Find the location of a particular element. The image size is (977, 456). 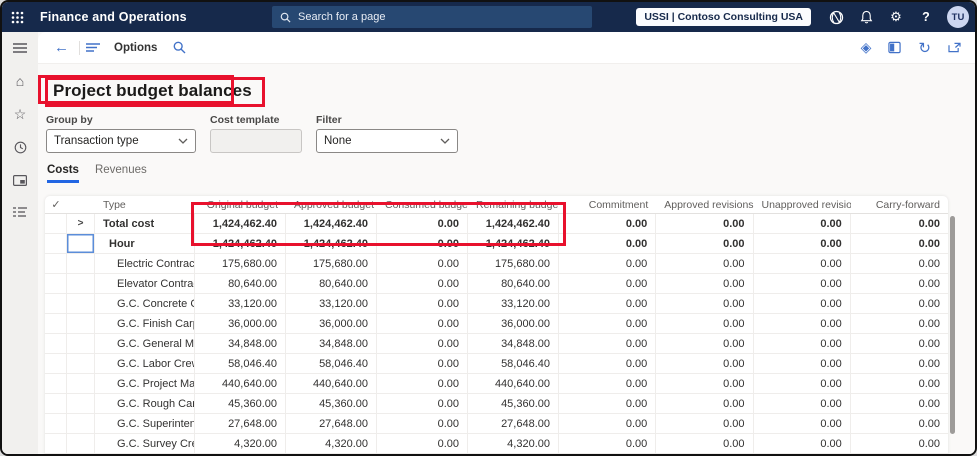

copilot-icon is located at coordinates (836, 17).